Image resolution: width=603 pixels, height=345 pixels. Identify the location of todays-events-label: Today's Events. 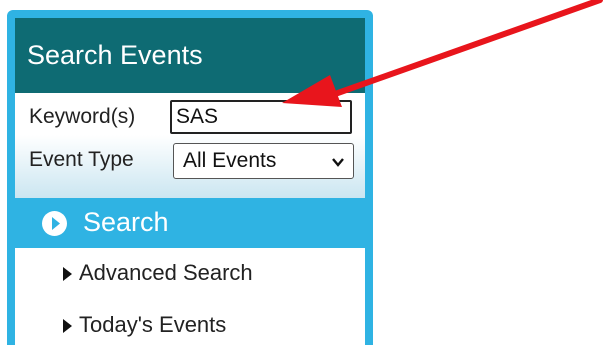
(153, 324).